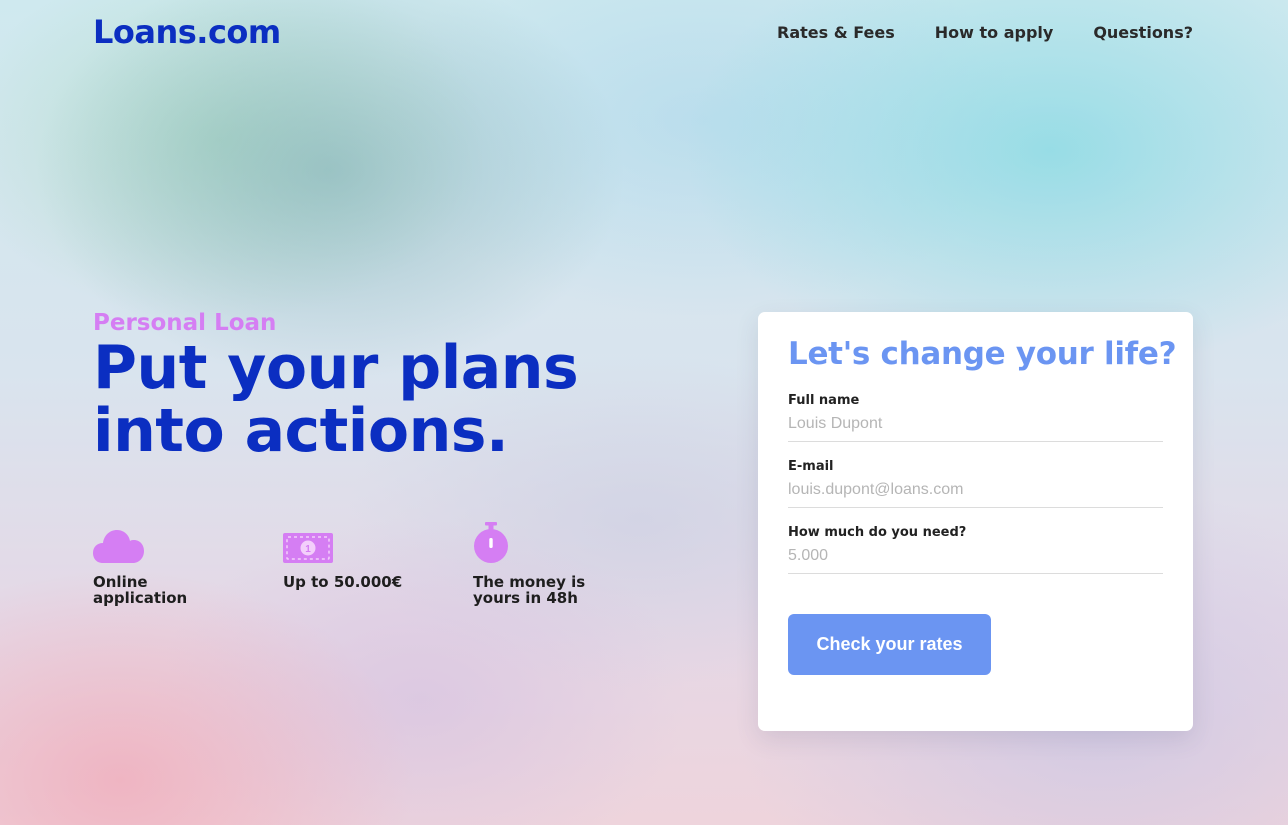  I want to click on full-name-input, so click(975, 428).